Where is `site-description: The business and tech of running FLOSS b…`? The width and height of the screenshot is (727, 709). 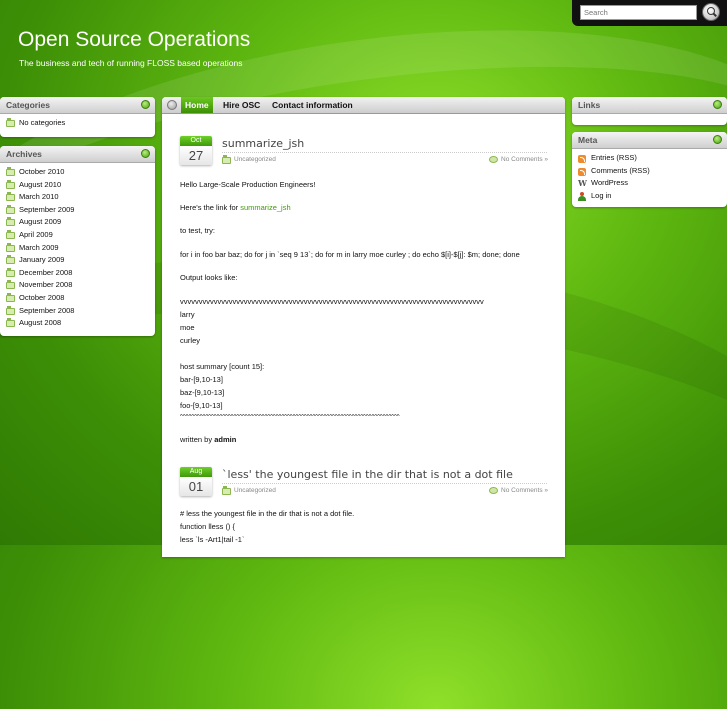 site-description: The business and tech of running FLOSS b… is located at coordinates (131, 63).